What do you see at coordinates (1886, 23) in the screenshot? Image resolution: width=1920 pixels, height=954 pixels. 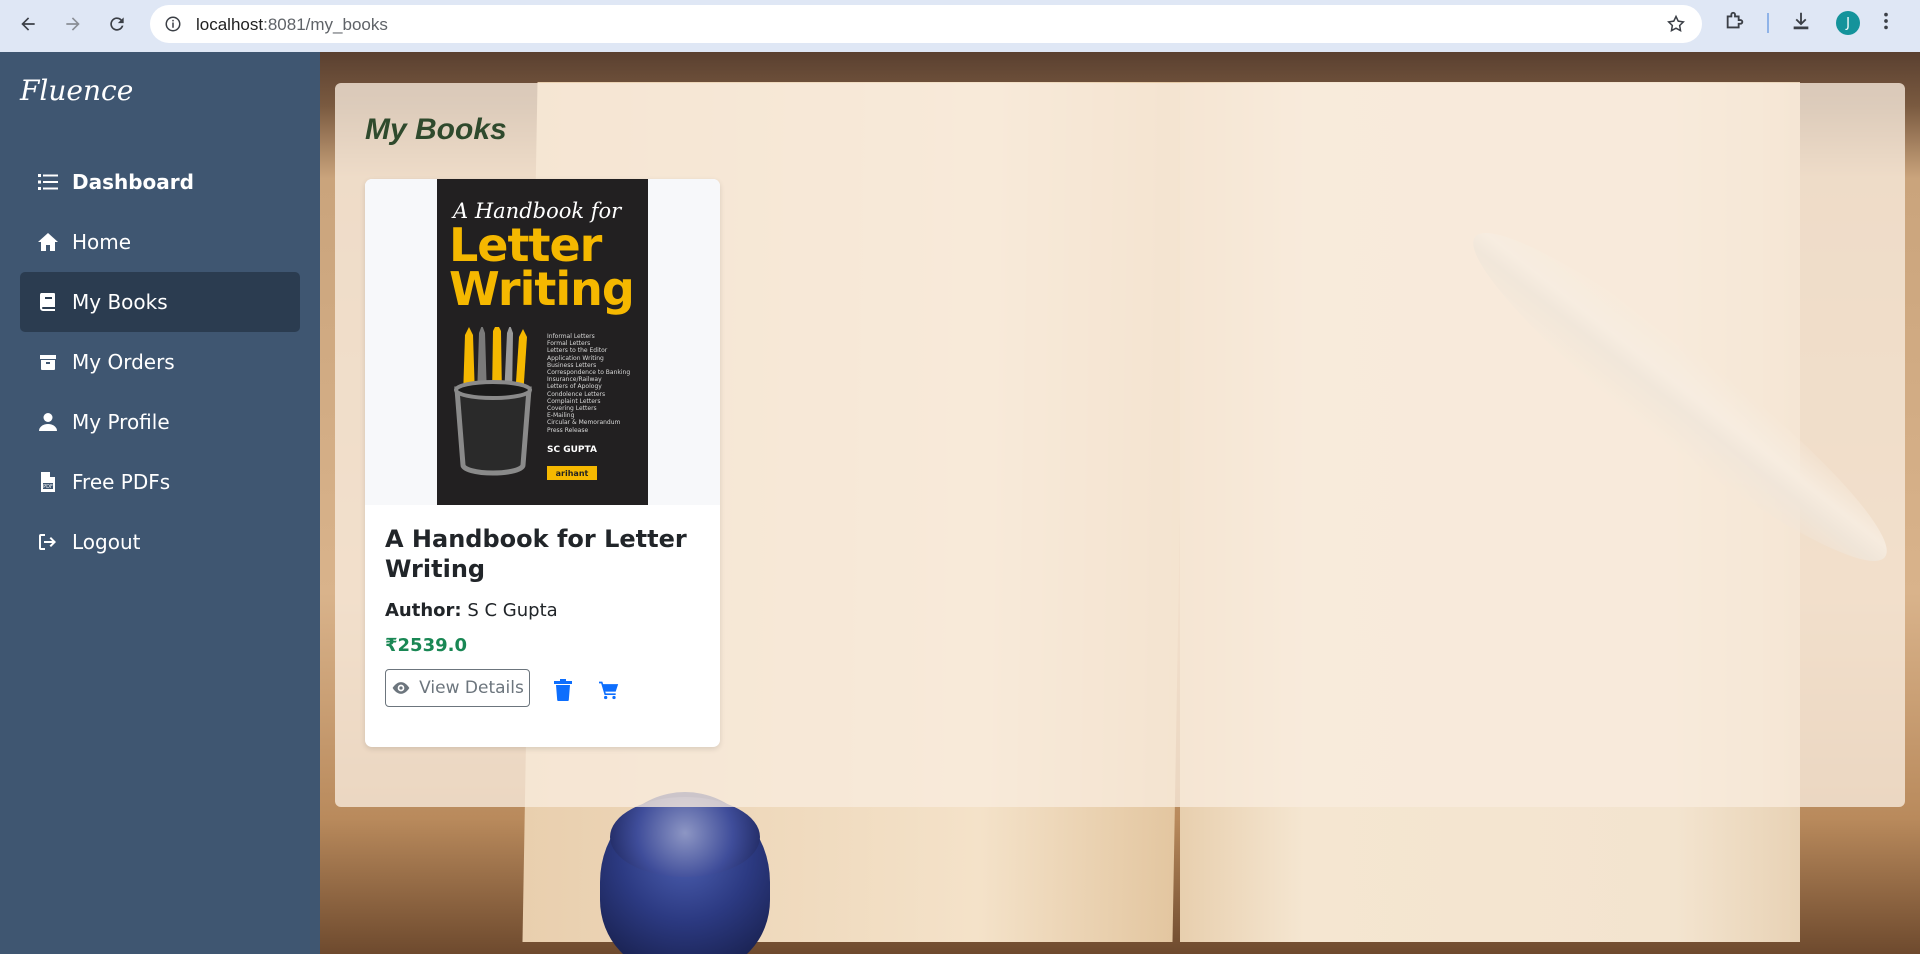 I see `menu-kebab-icon` at bounding box center [1886, 23].